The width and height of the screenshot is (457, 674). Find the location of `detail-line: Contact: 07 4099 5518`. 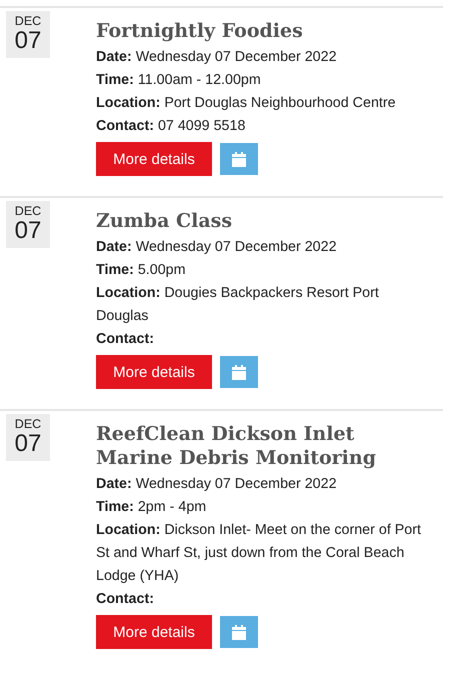

detail-line: Contact: 07 4099 5518 is located at coordinates (171, 126).